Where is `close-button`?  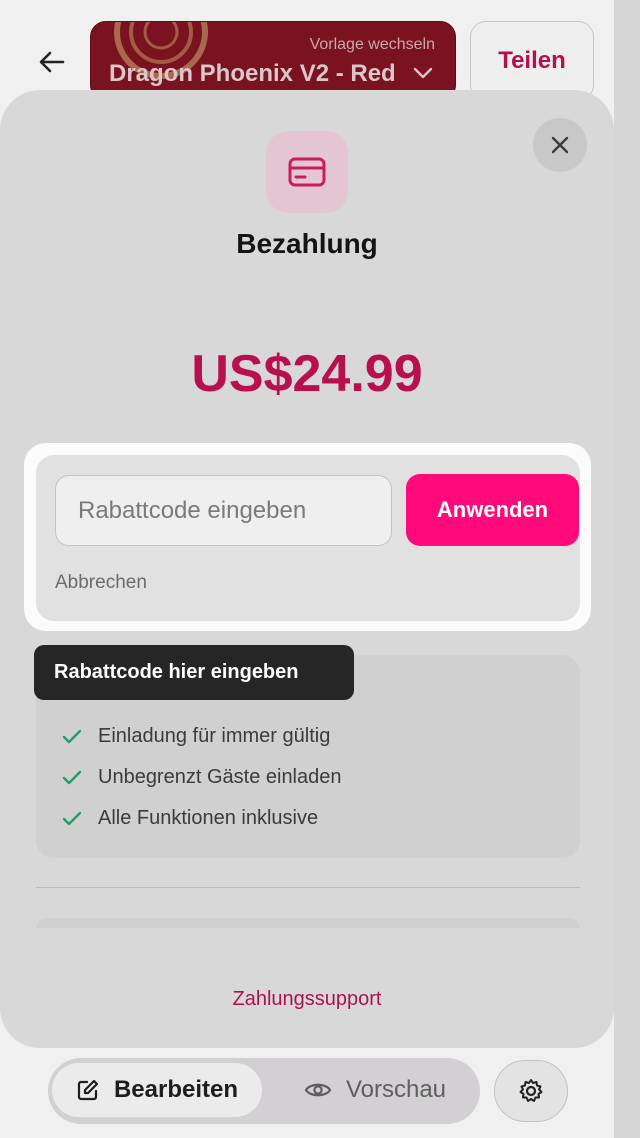 close-button is located at coordinates (560, 145).